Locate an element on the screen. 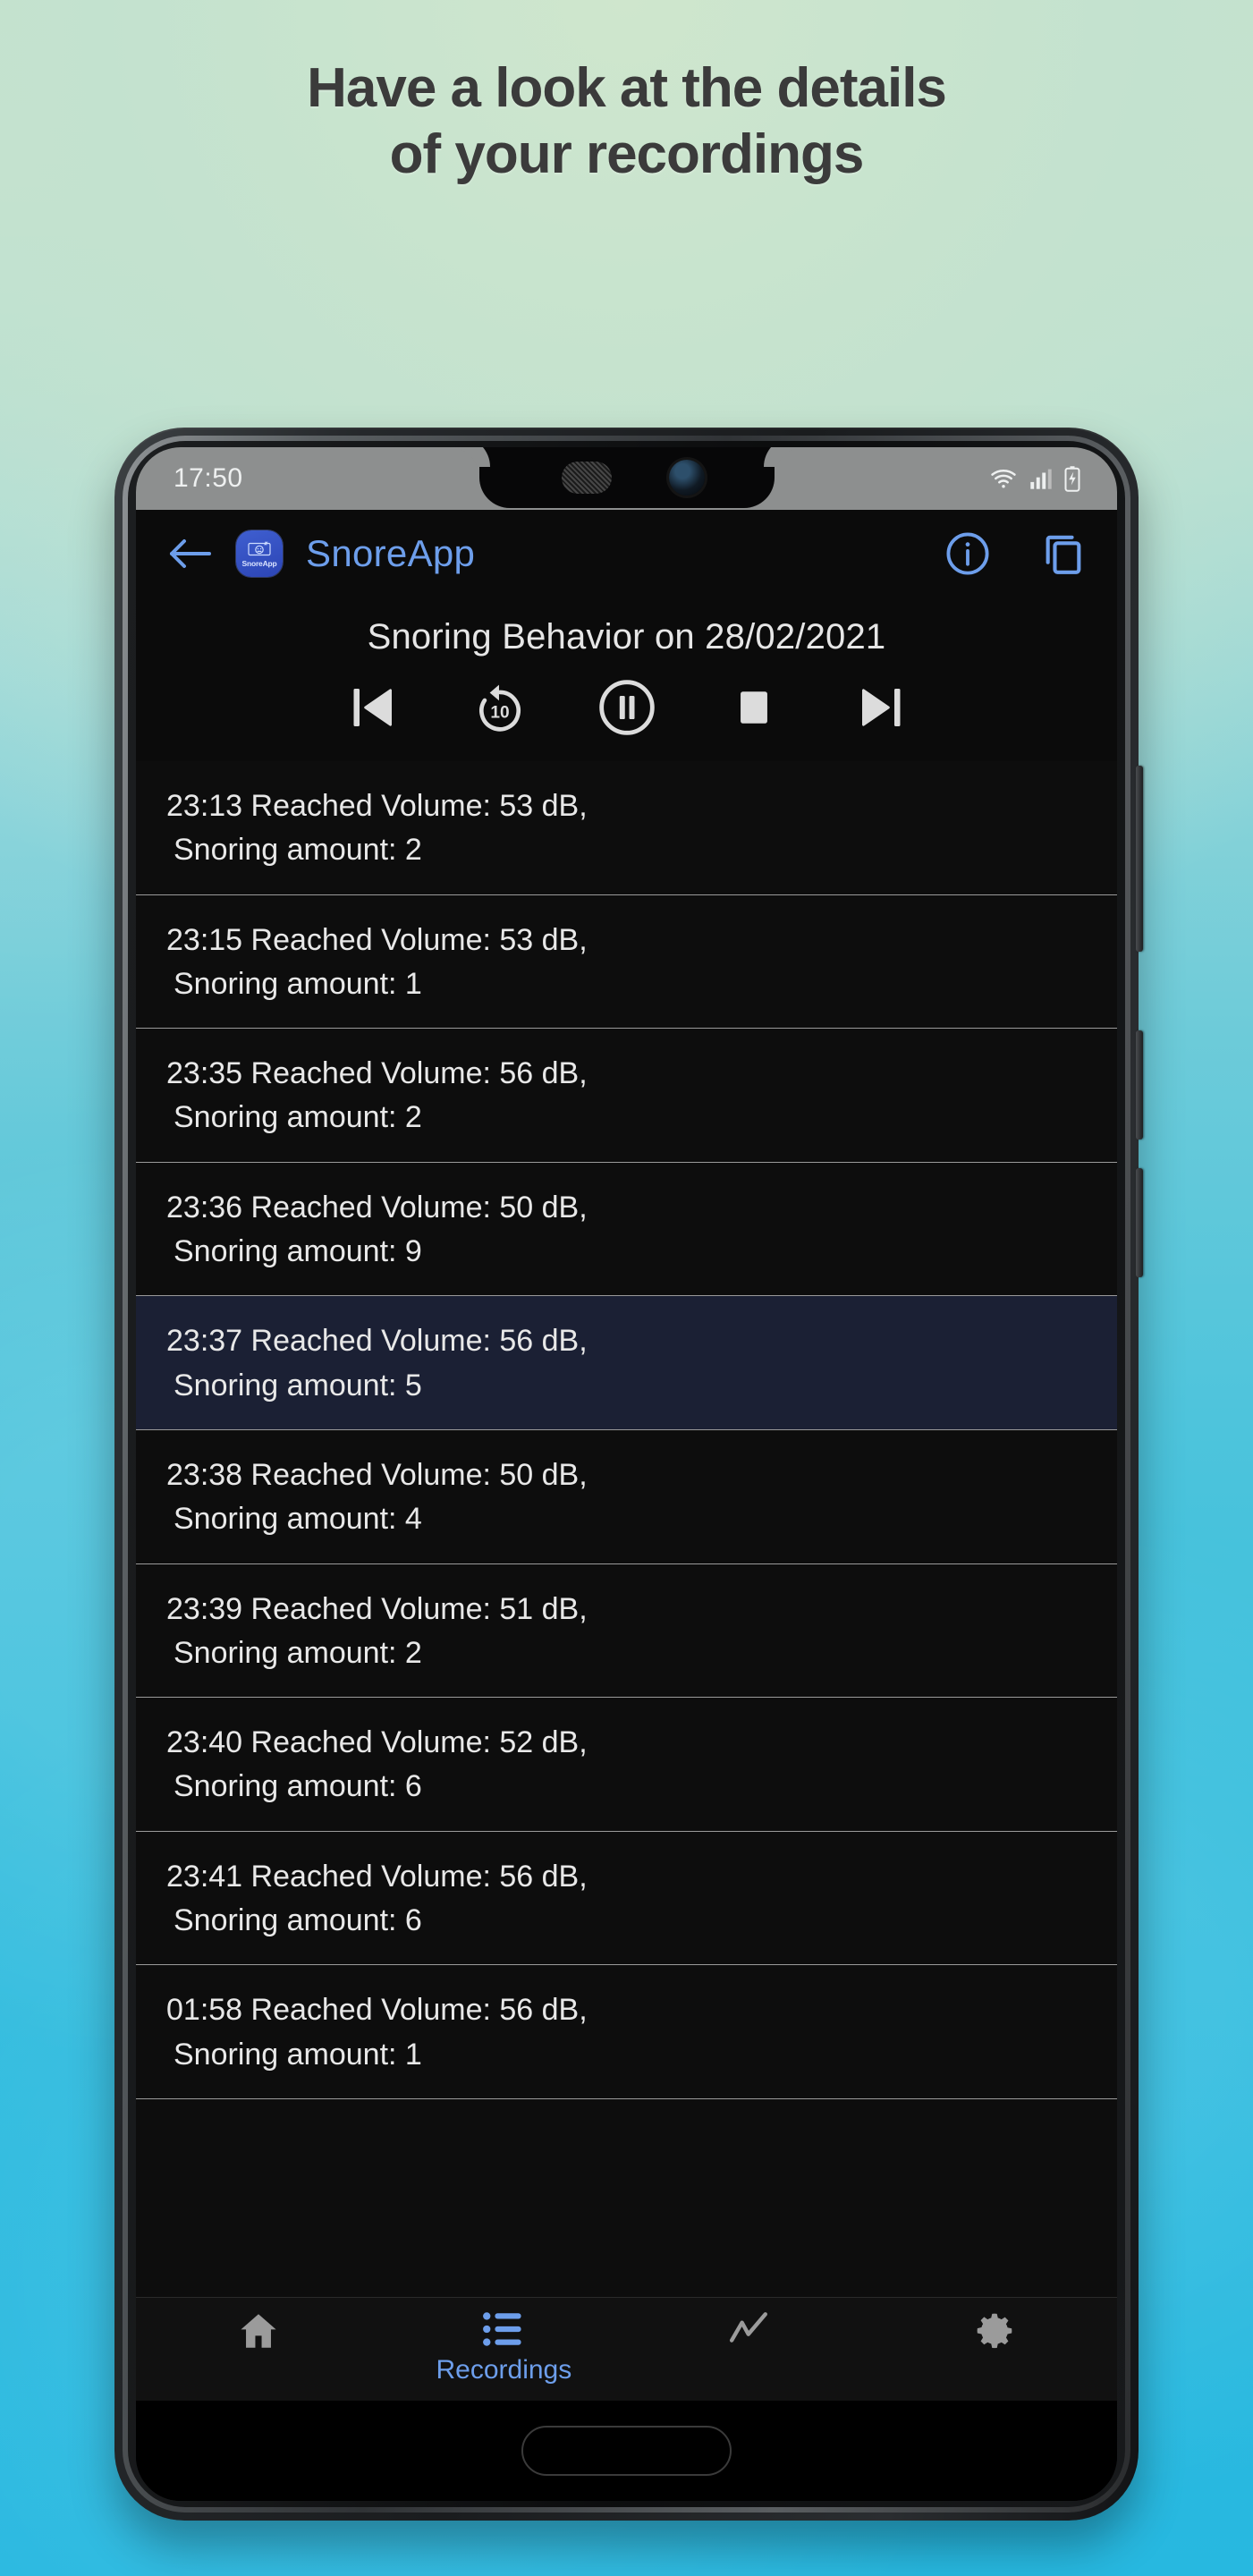  nav-recordings: Recordings is located at coordinates (503, 2347).